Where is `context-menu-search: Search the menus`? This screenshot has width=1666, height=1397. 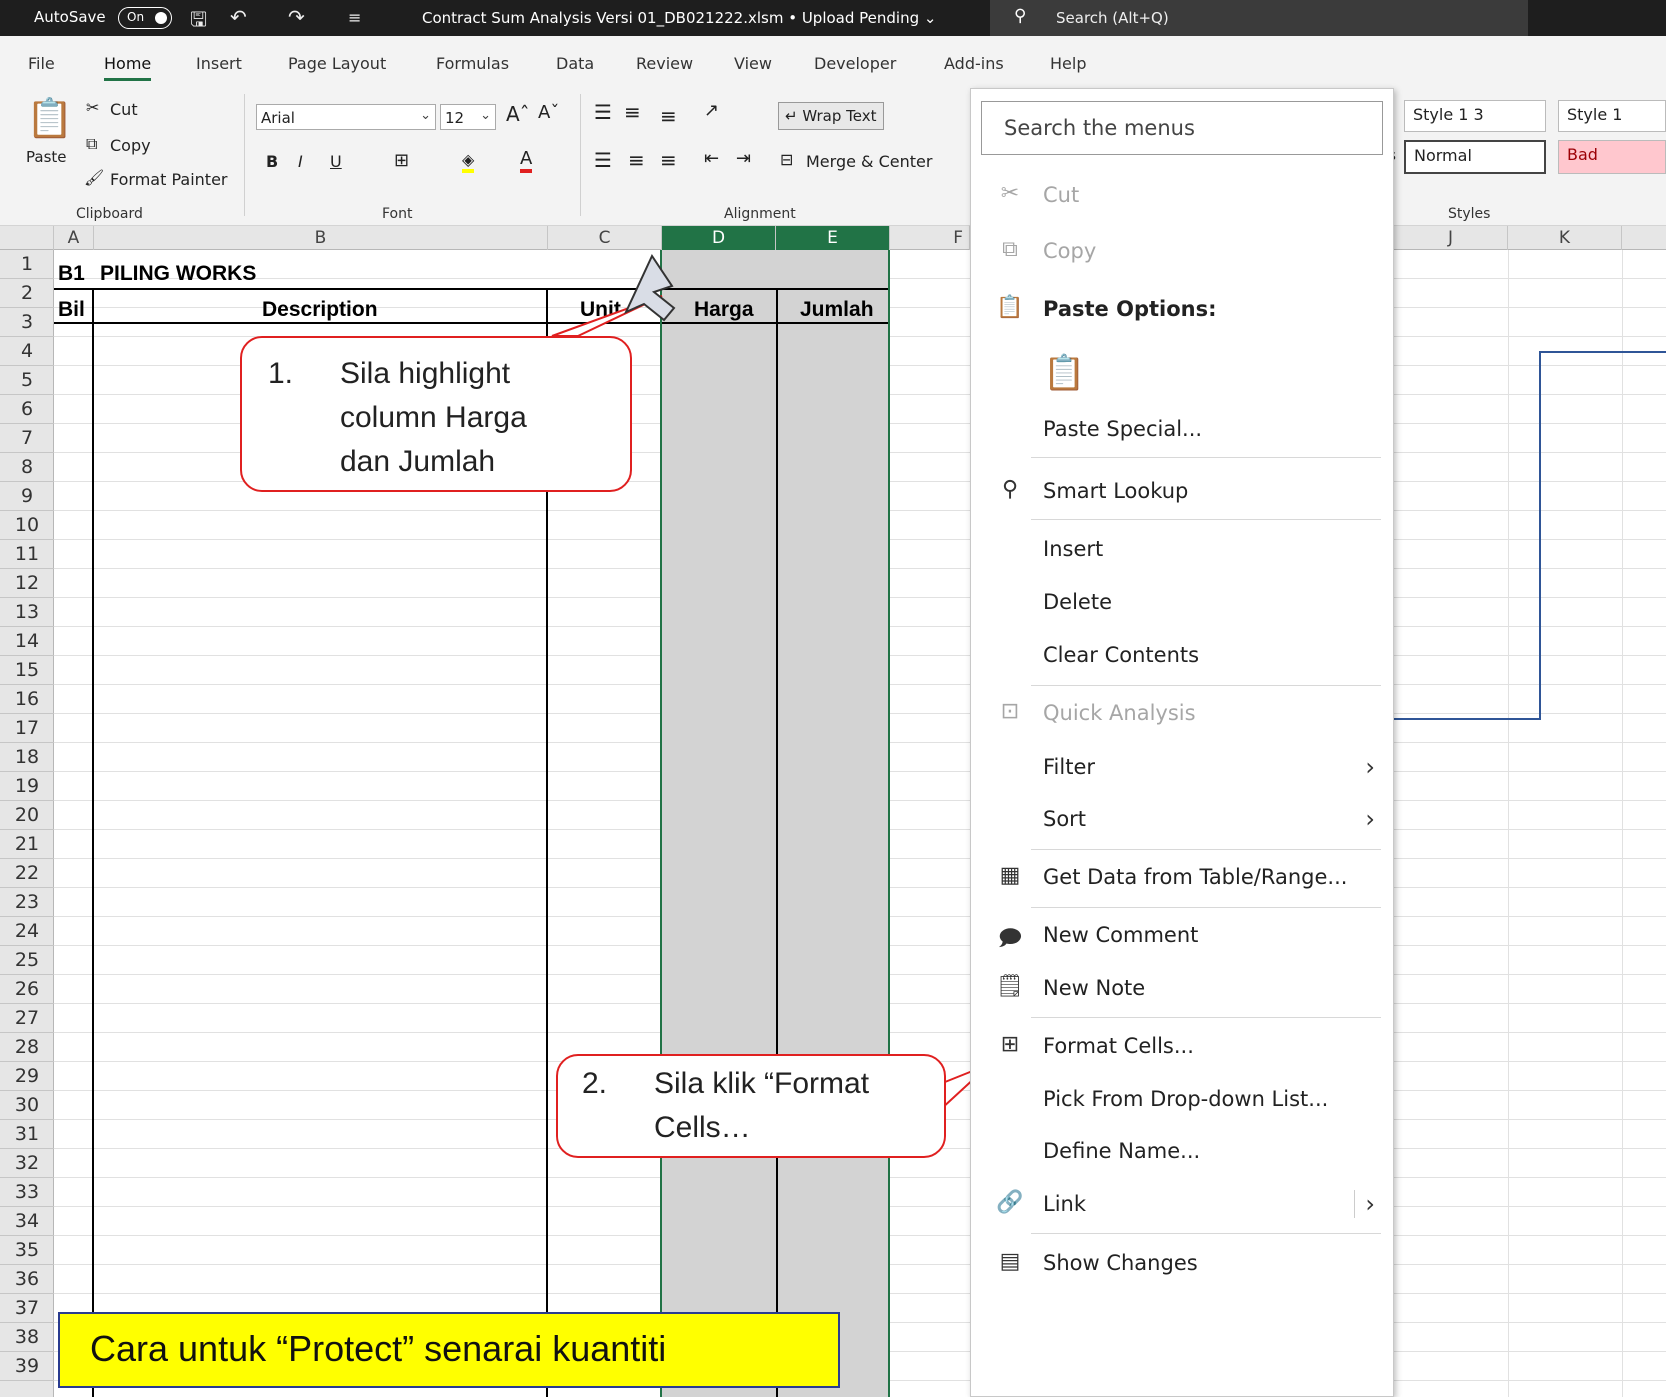 context-menu-search: Search the menus is located at coordinates (1182, 128).